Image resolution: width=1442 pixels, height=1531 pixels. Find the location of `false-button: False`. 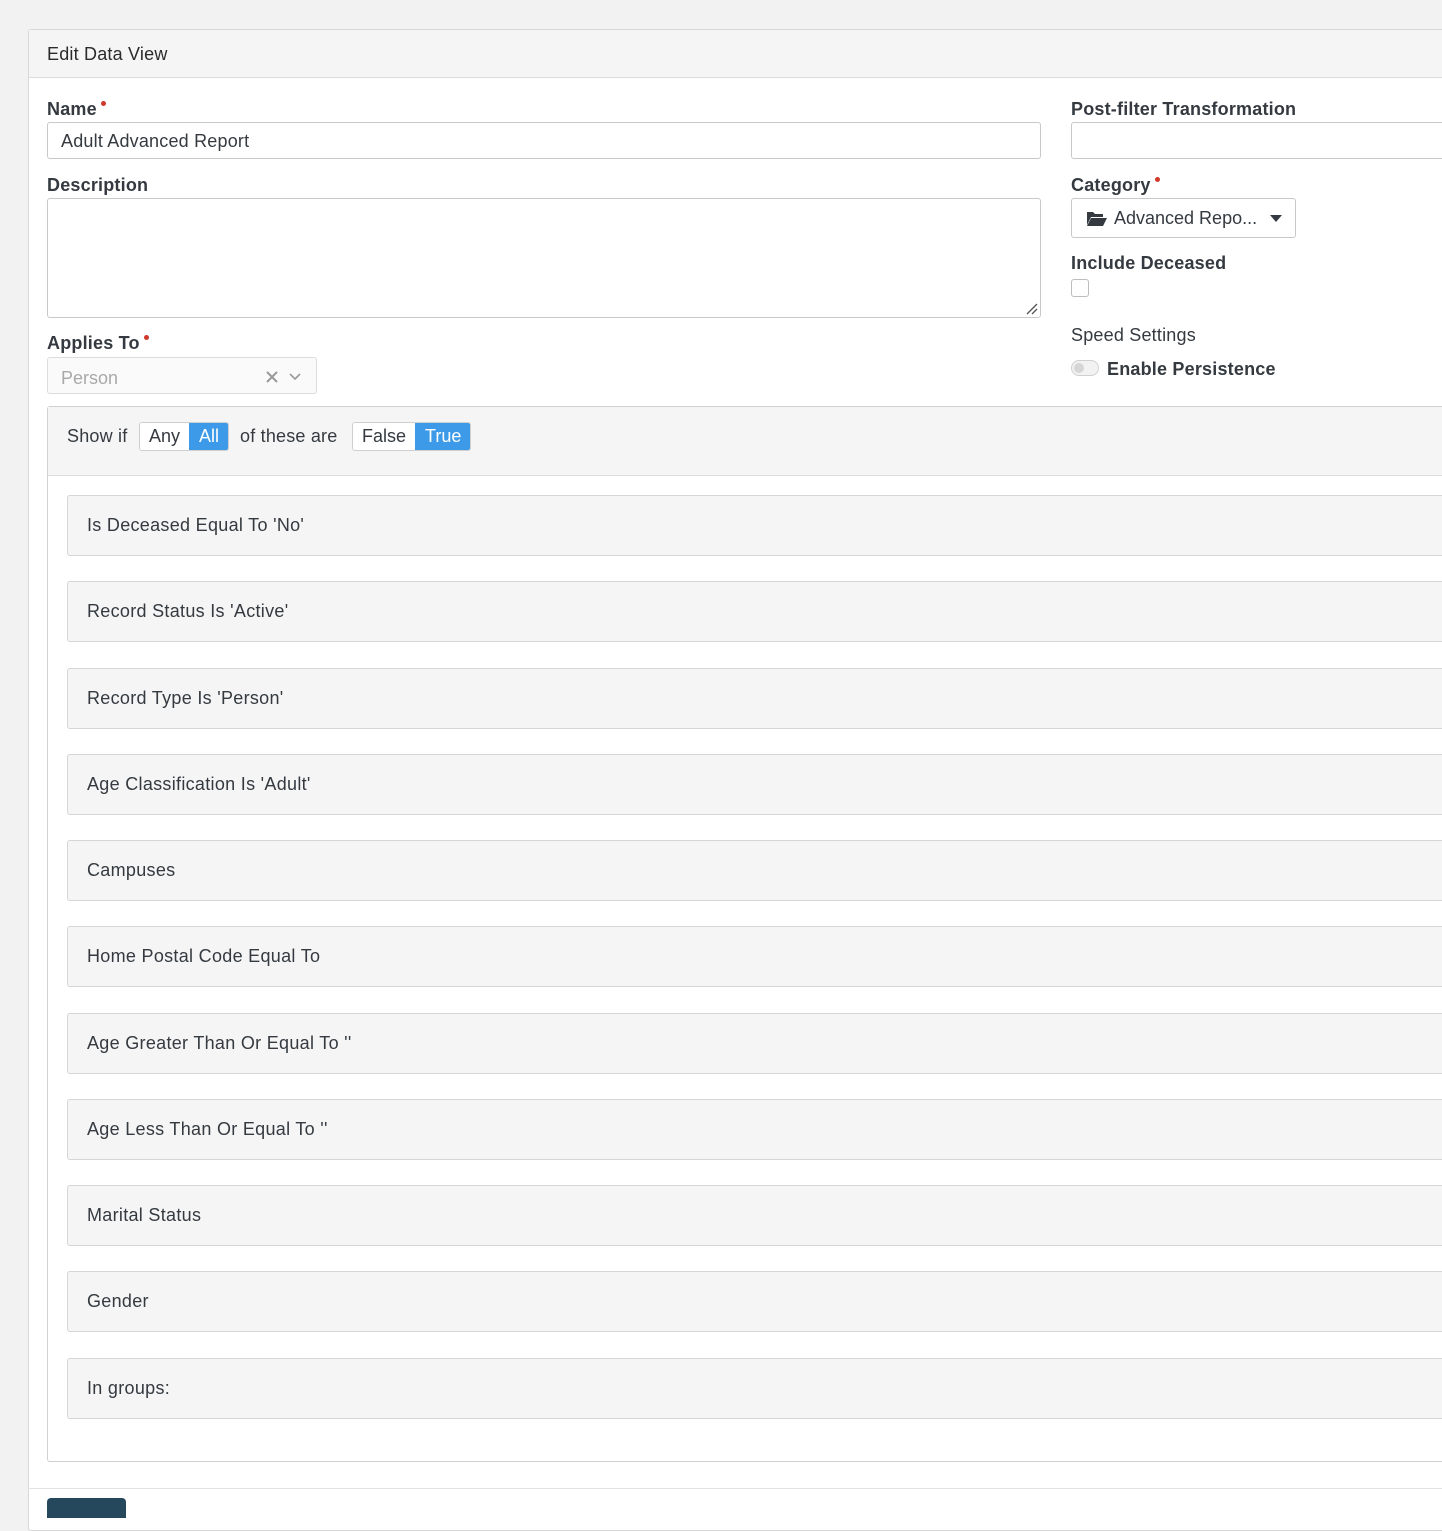

false-button: False is located at coordinates (384, 436).